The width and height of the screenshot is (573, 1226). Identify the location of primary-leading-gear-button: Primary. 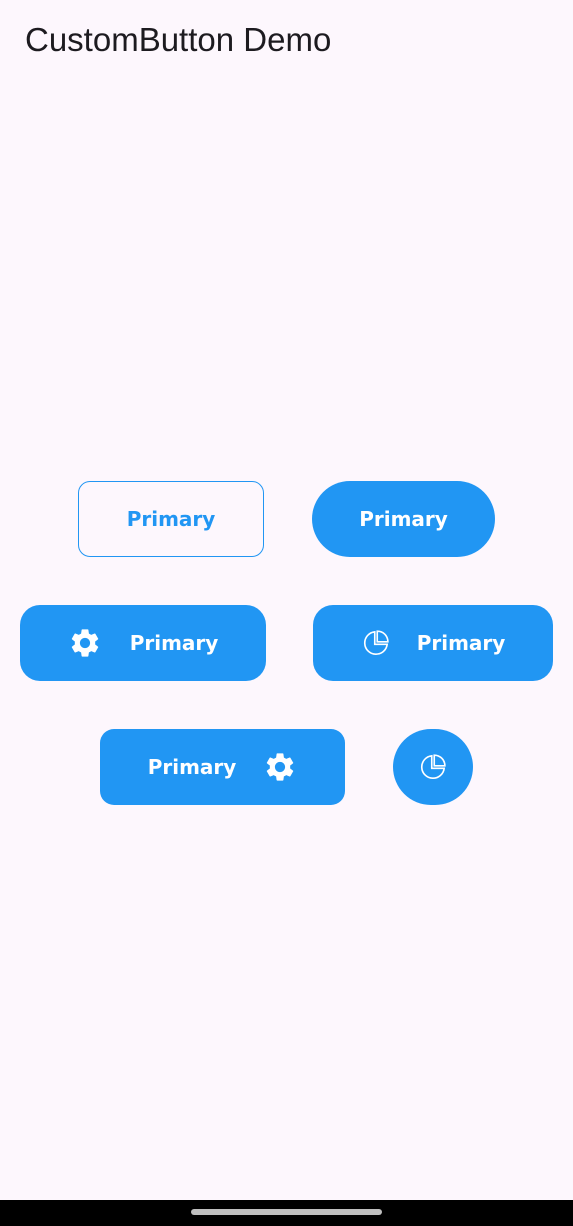
(143, 643).